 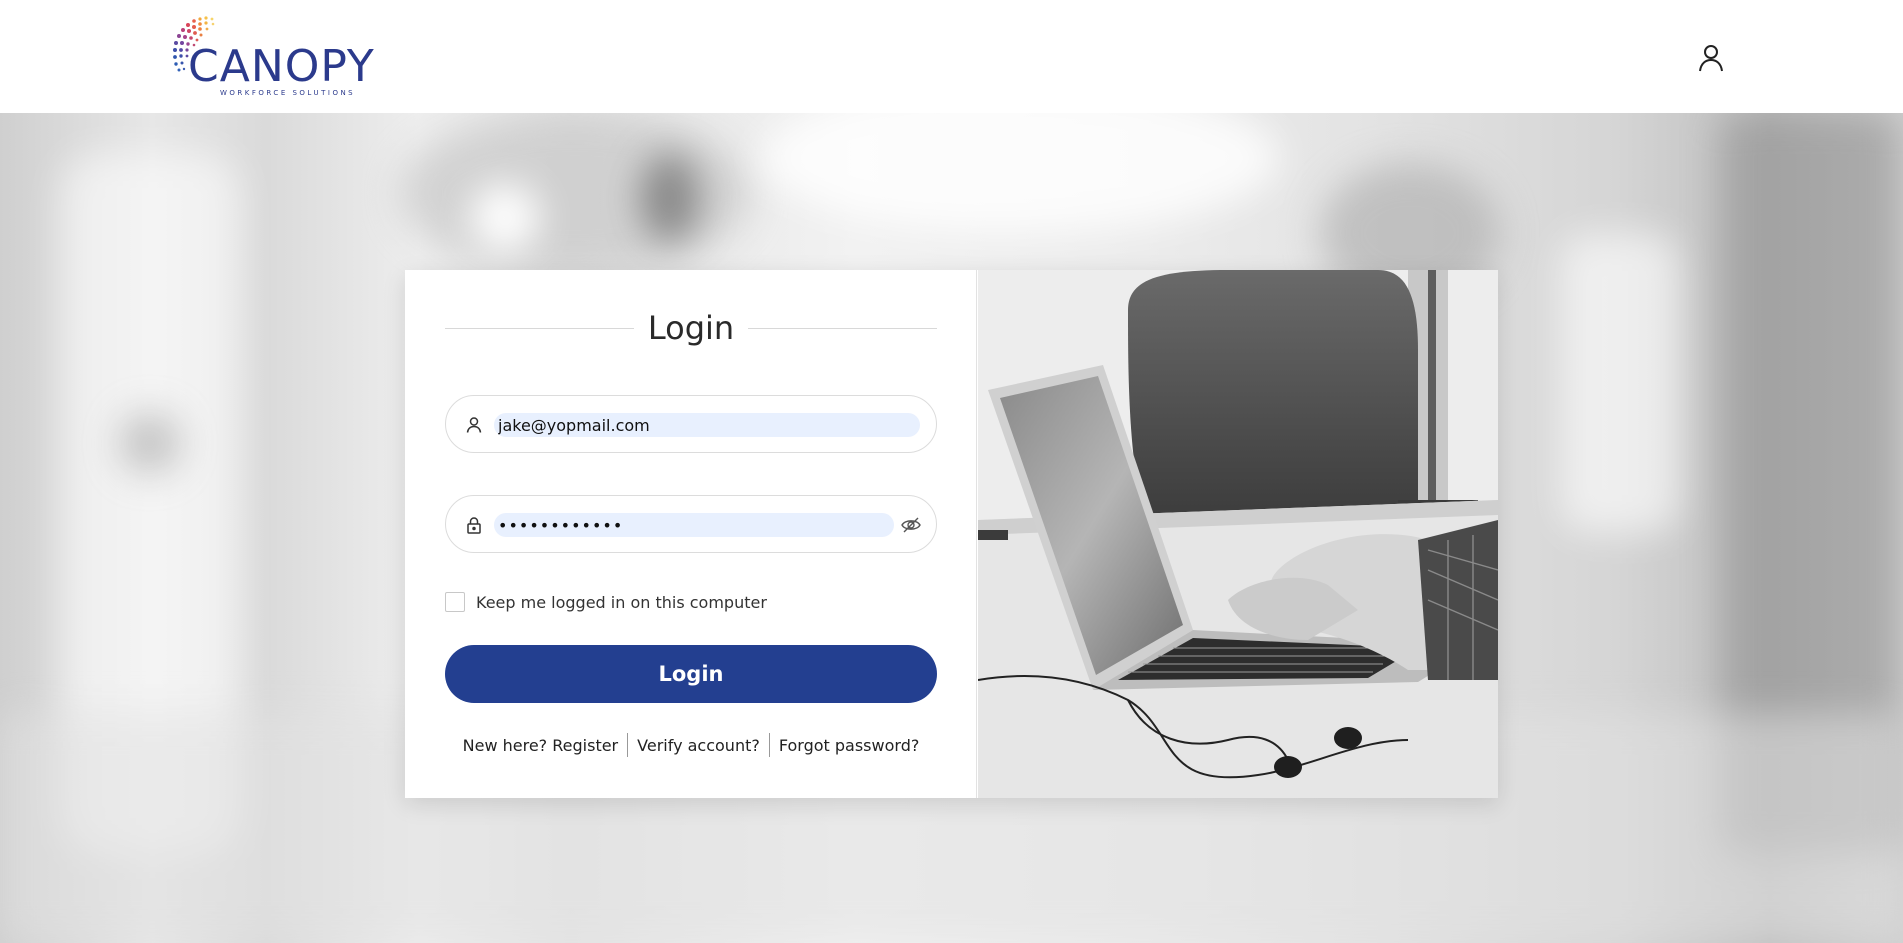 I want to click on user-account-button, so click(x=1711, y=58).